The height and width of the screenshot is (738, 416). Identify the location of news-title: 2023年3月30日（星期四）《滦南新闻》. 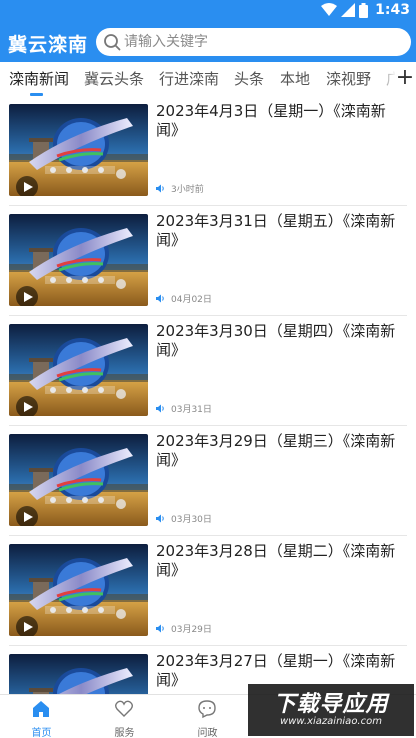
(276, 340).